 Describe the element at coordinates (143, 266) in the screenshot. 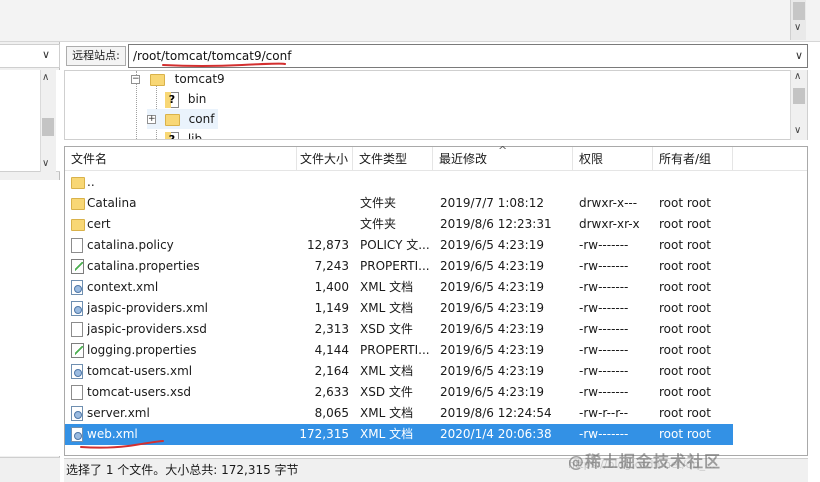

I see `file-name: catalina.properties` at that location.